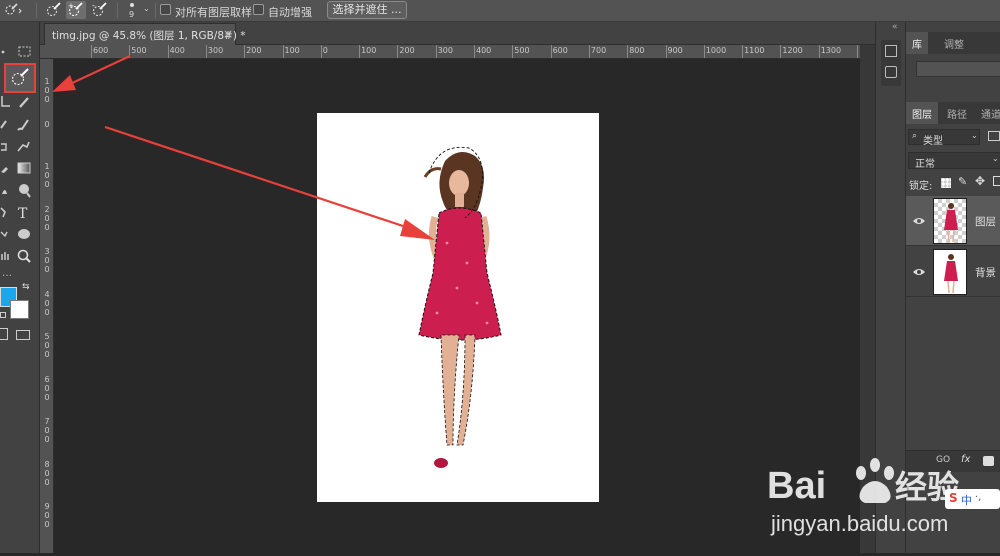  What do you see at coordinates (966, 500) in the screenshot?
I see `ime-mode: 中` at bounding box center [966, 500].